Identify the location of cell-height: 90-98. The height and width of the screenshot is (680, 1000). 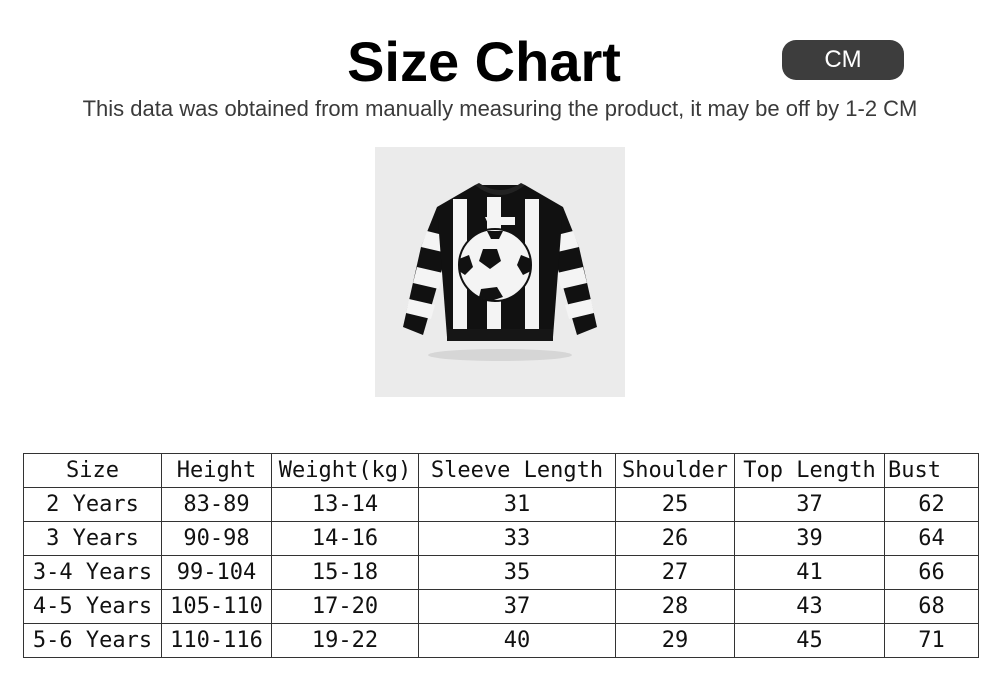
(216, 538).